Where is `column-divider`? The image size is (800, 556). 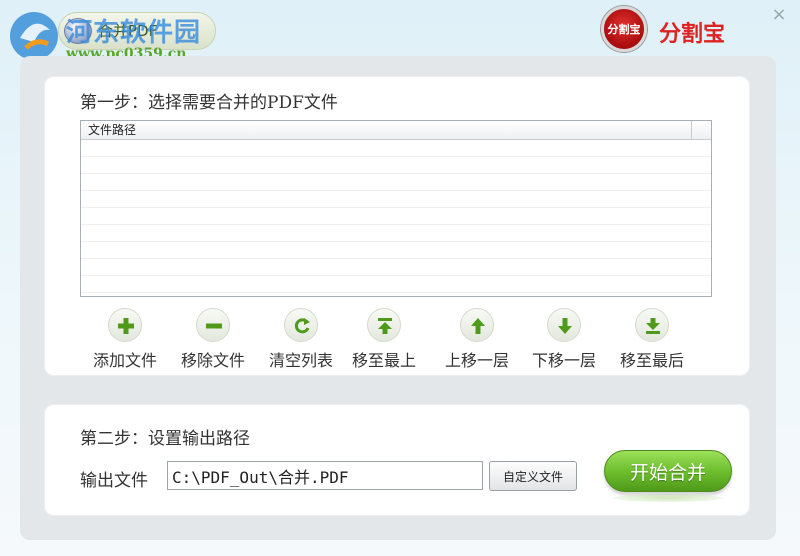 column-divider is located at coordinates (691, 130).